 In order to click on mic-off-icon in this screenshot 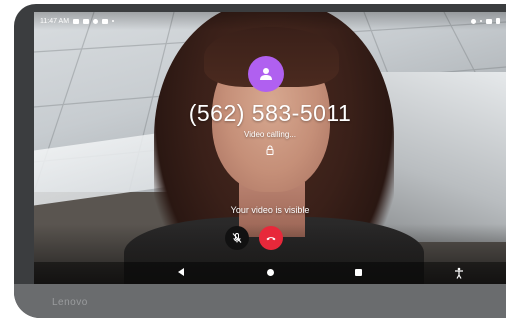, I will do `click(237, 238)`.